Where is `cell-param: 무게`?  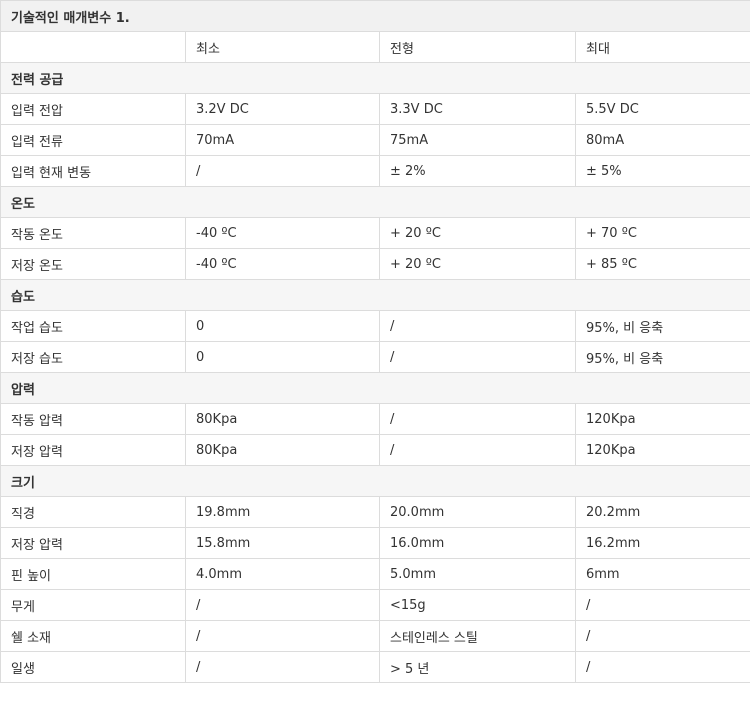
cell-param: 무게 is located at coordinates (93, 605).